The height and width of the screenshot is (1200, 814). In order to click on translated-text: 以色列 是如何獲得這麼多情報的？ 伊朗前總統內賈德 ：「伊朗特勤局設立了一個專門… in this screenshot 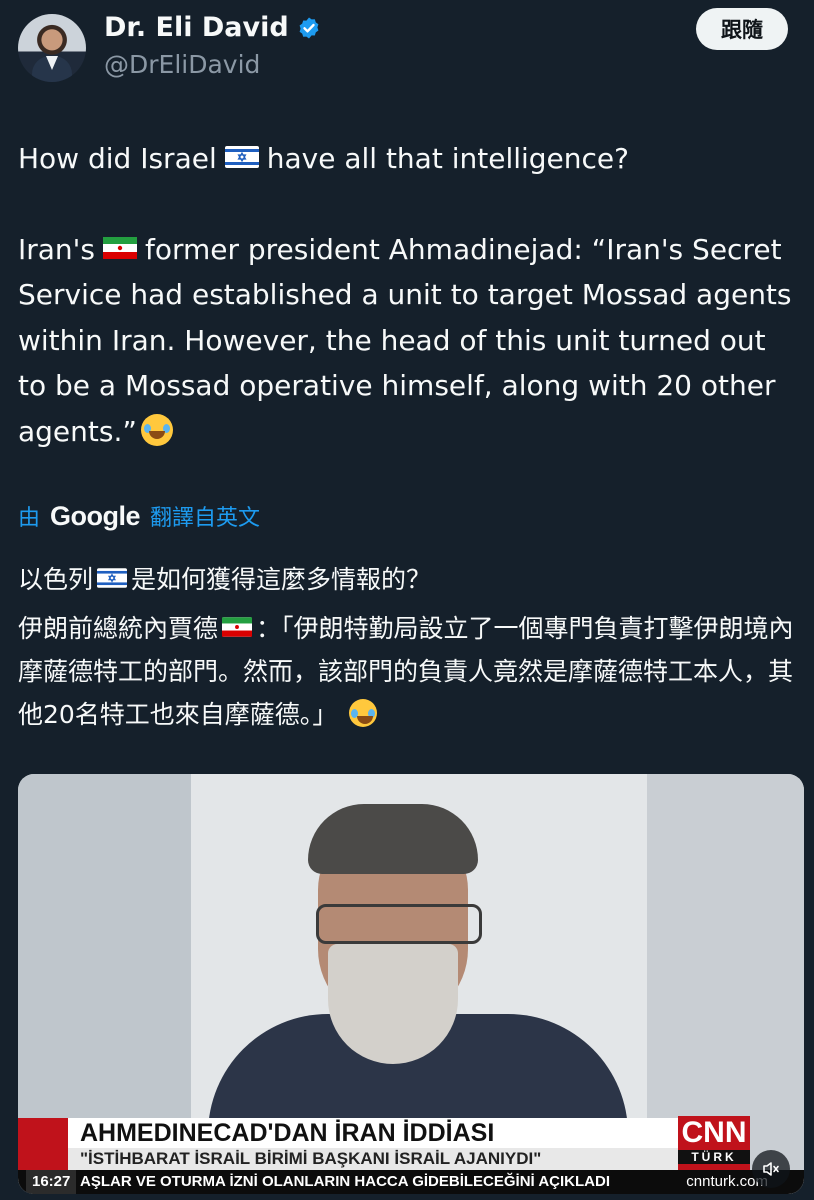, I will do `click(408, 647)`.